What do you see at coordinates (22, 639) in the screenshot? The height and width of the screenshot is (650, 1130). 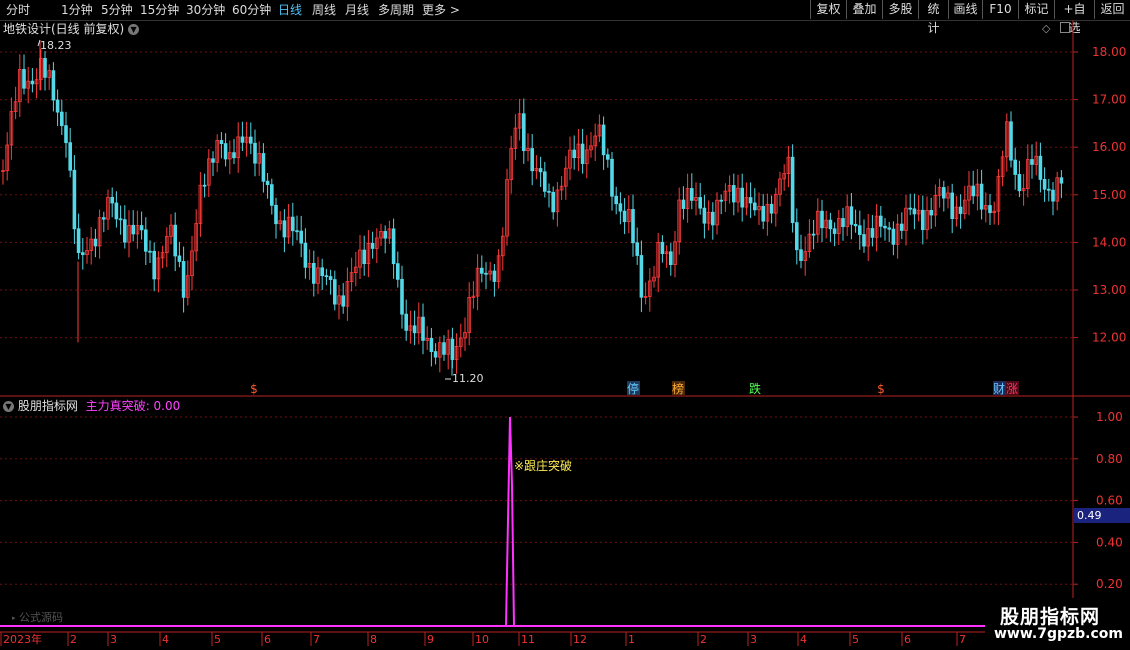 I see `date-tick-label: 2023年` at bounding box center [22, 639].